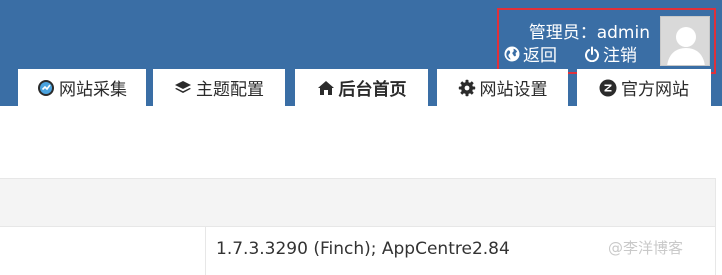 This screenshot has height=275, width=722. I want to click on user-panel: 管理员：admin 返回 注销, so click(606, 41).